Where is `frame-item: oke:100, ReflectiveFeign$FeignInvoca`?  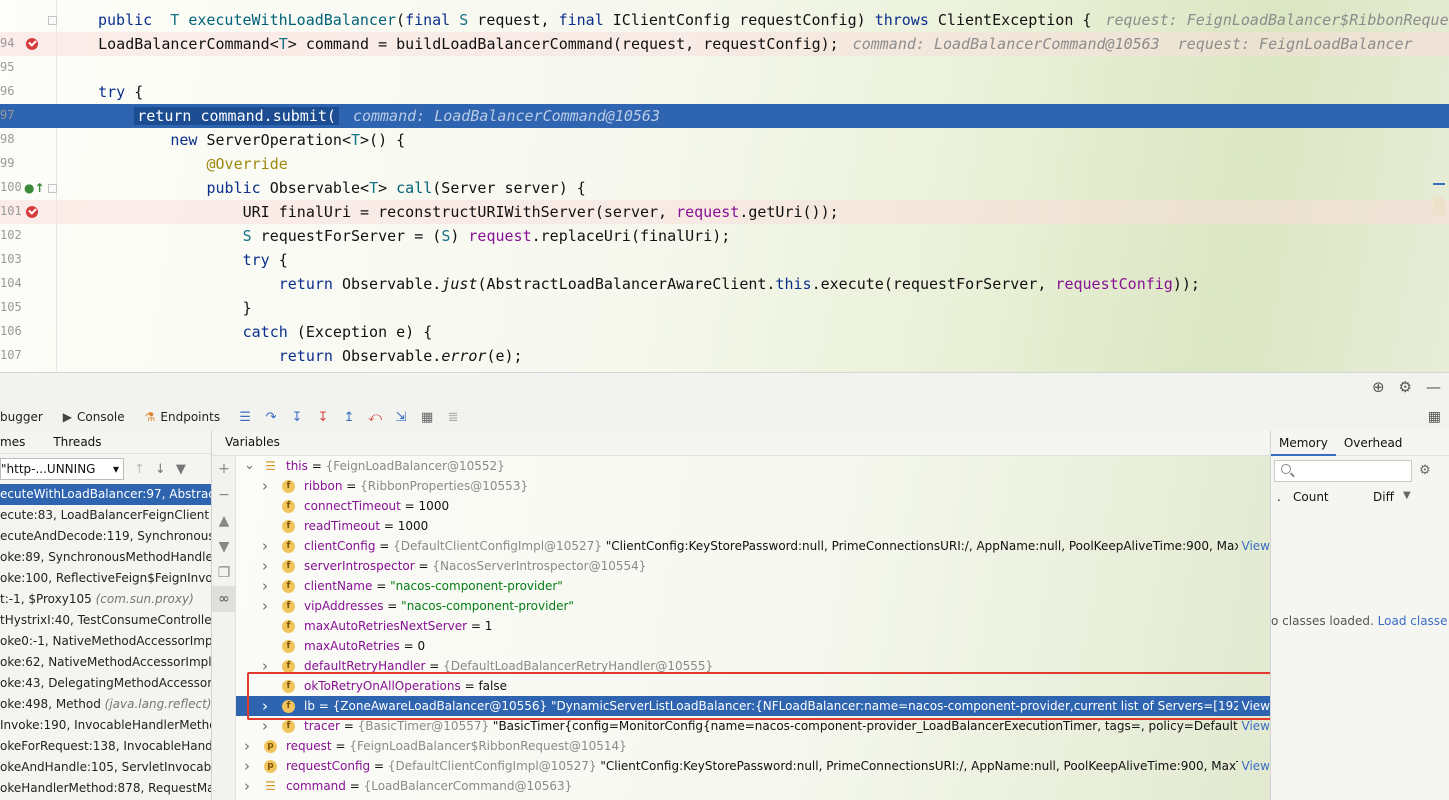
frame-item: oke:100, ReflectiveFeign$FeignInvoca is located at coordinates (105, 578).